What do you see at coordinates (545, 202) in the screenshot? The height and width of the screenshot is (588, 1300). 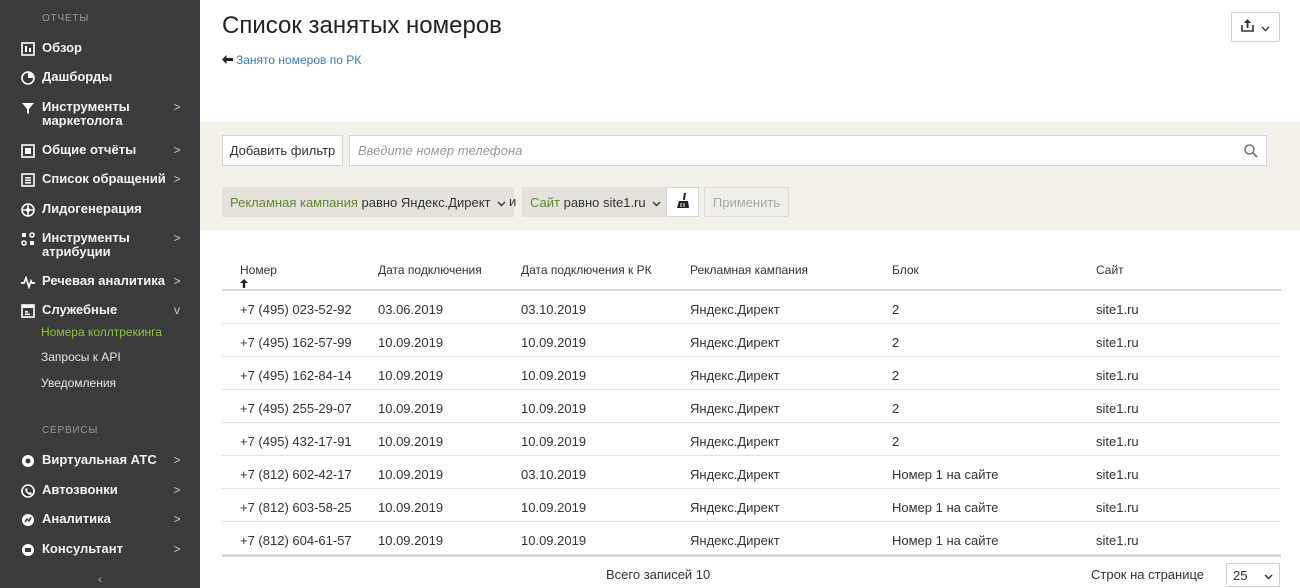 I see `filter-chip-field: Сайт` at bounding box center [545, 202].